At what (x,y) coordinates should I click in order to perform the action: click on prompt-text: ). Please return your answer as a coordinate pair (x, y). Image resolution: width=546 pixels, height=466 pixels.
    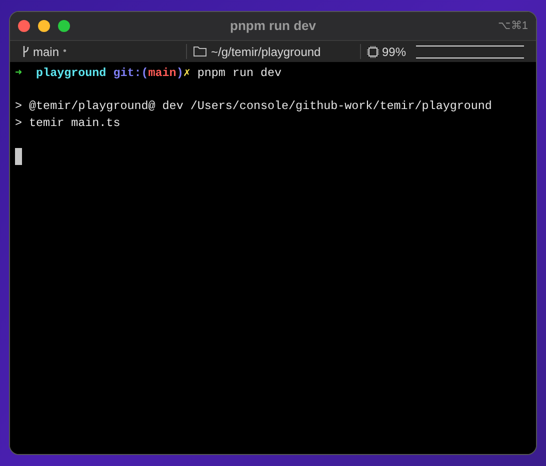
    Looking at the image, I should click on (180, 73).